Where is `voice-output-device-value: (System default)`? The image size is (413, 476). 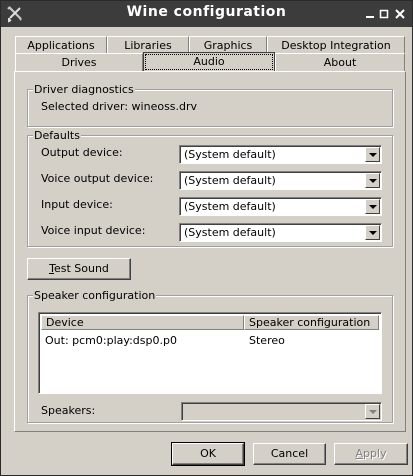 voice-output-device-value: (System default) is located at coordinates (230, 180).